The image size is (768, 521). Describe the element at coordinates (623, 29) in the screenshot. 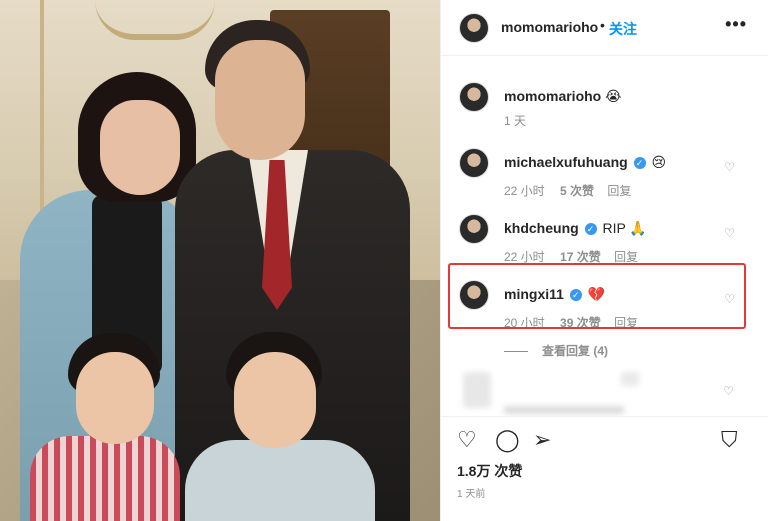

I see `follow-button: 关注` at that location.